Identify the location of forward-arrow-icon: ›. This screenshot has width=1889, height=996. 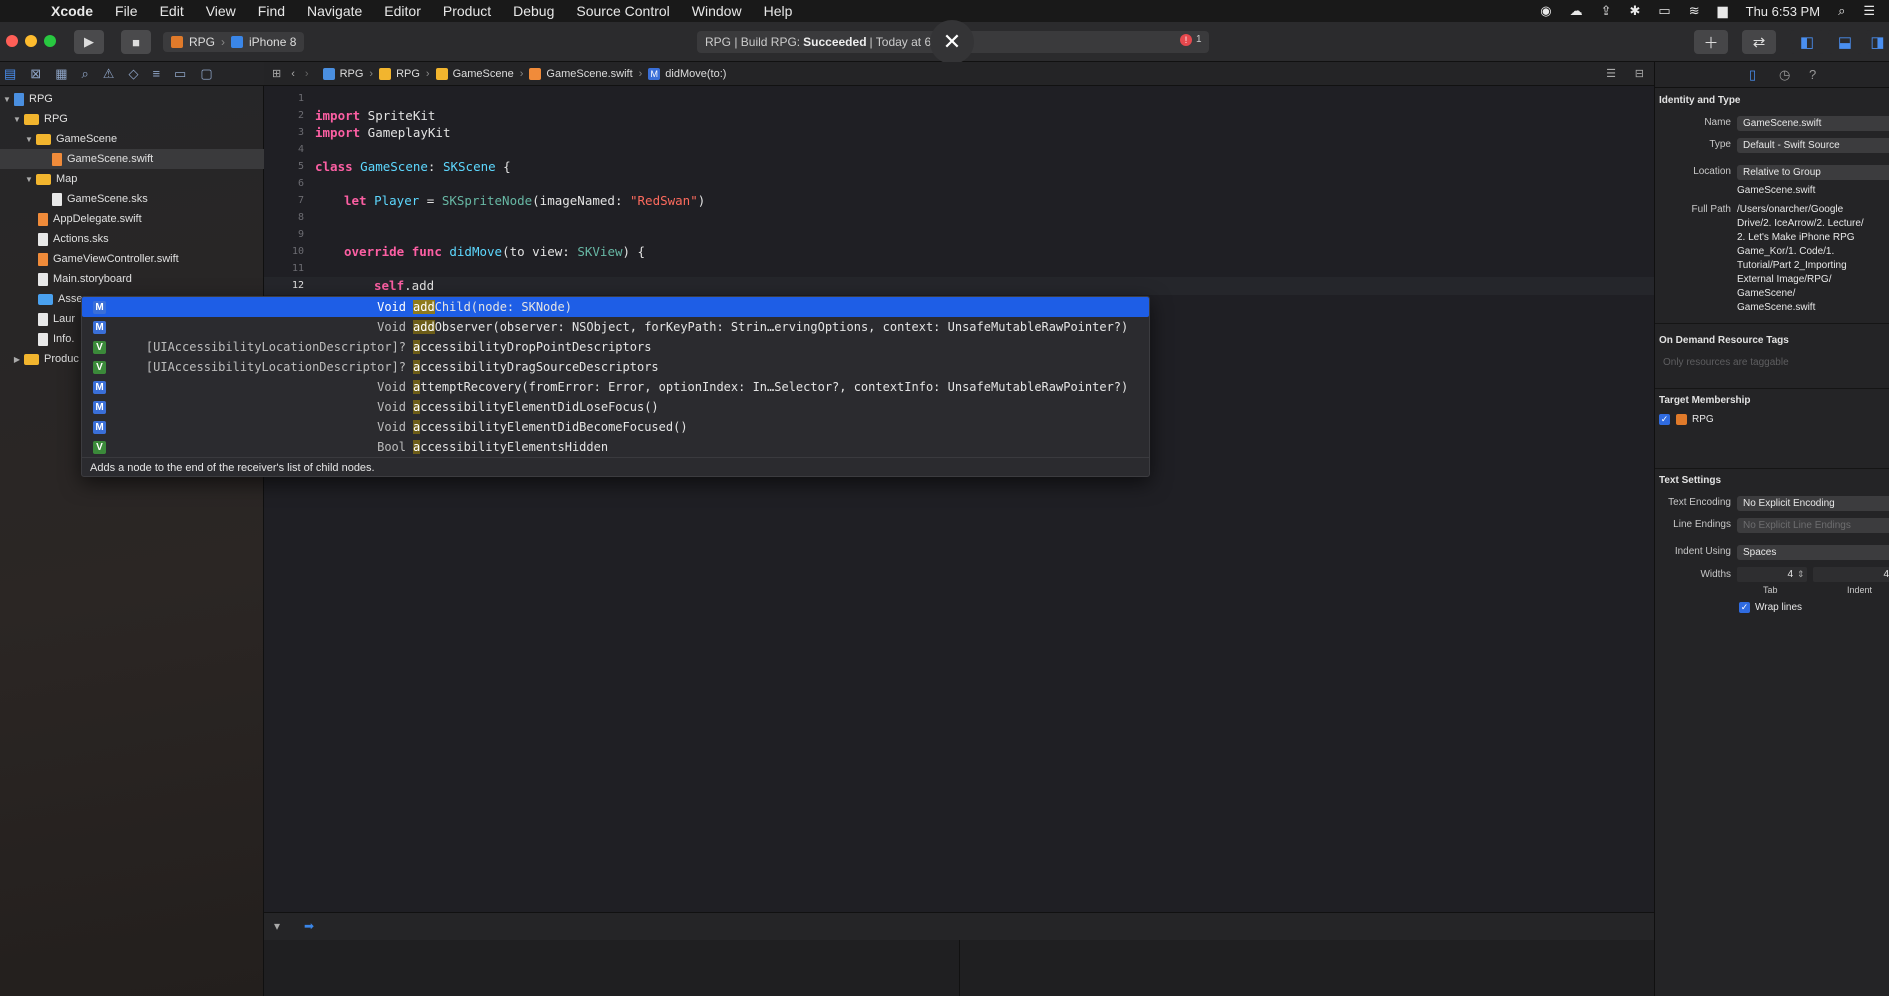
(307, 74).